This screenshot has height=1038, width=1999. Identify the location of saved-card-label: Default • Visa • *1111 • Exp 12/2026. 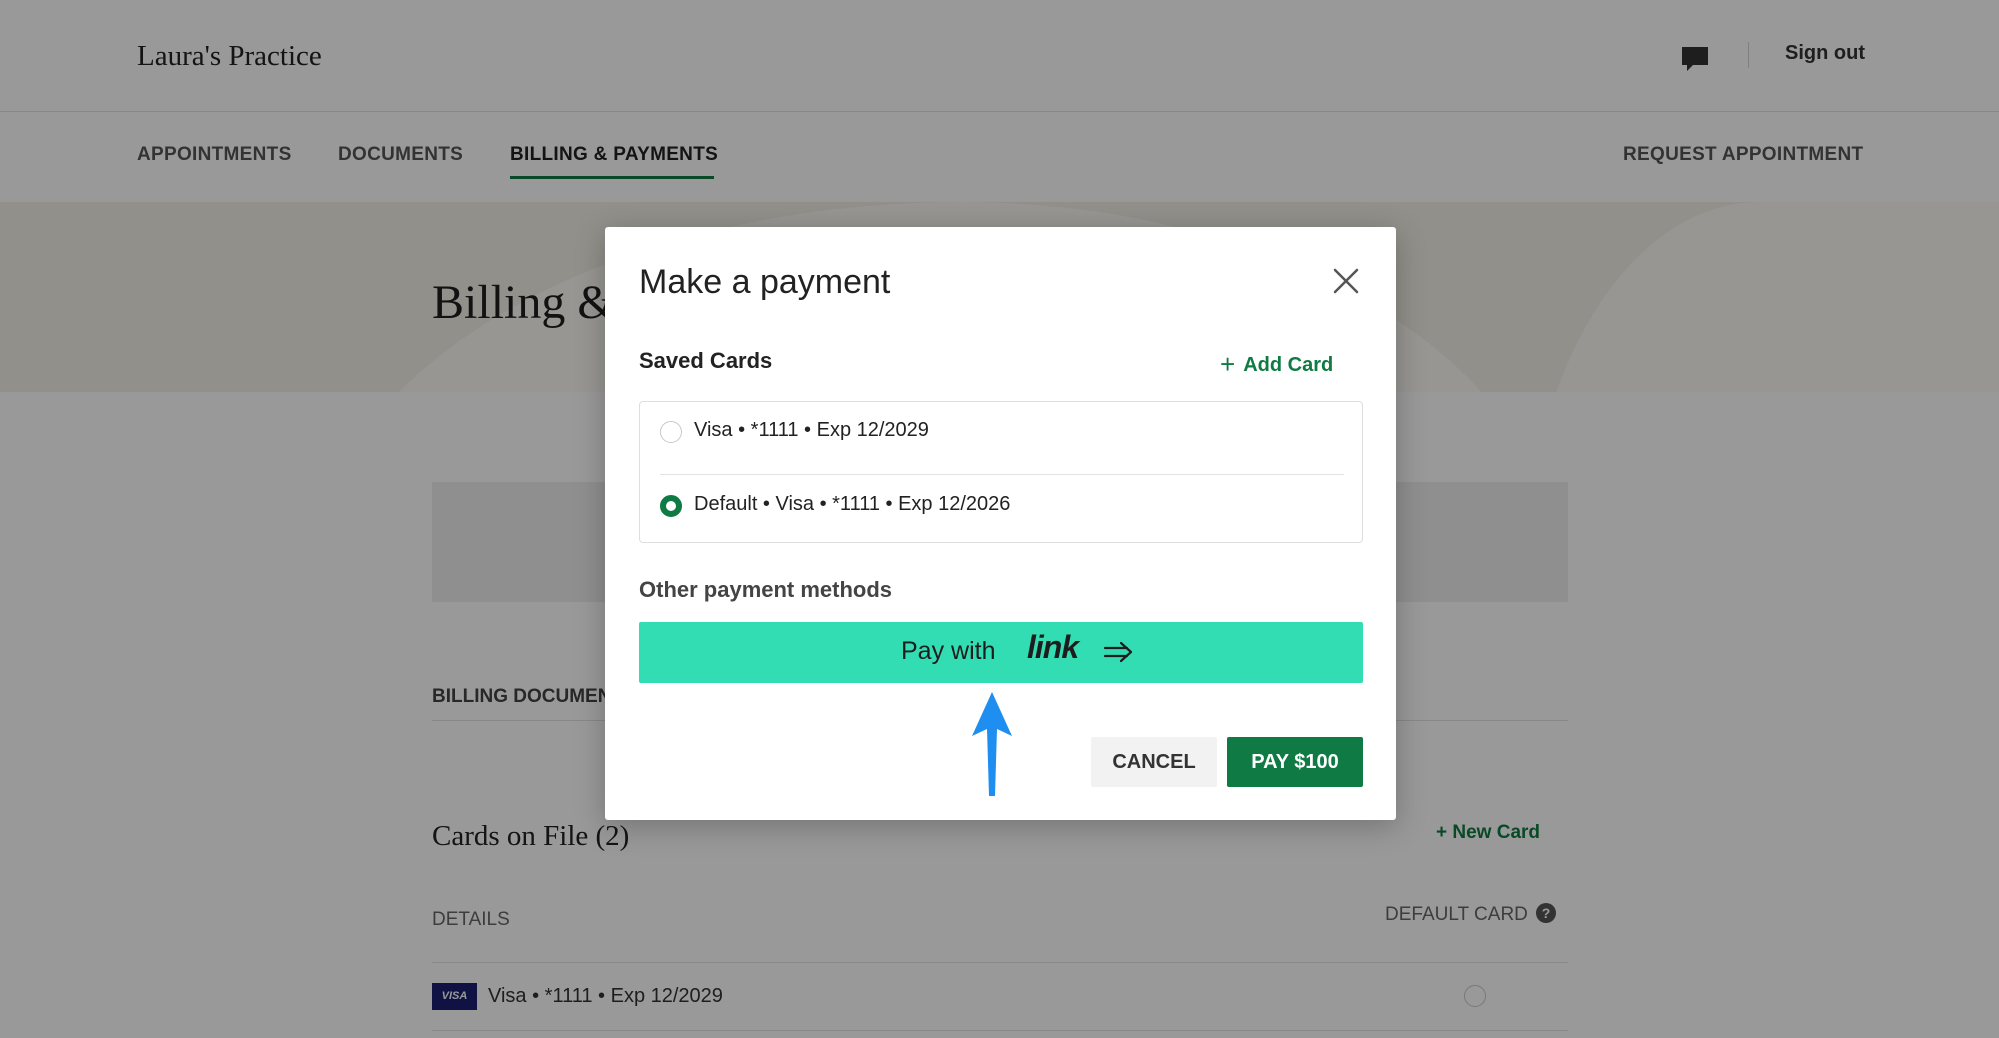
(852, 504).